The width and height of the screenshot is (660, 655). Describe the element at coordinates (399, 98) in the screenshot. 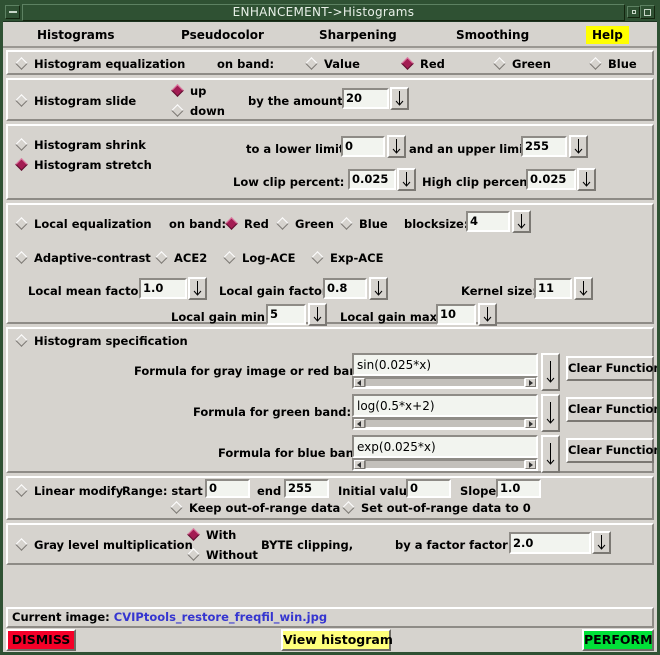

I see `spinner-slide-amount` at that location.